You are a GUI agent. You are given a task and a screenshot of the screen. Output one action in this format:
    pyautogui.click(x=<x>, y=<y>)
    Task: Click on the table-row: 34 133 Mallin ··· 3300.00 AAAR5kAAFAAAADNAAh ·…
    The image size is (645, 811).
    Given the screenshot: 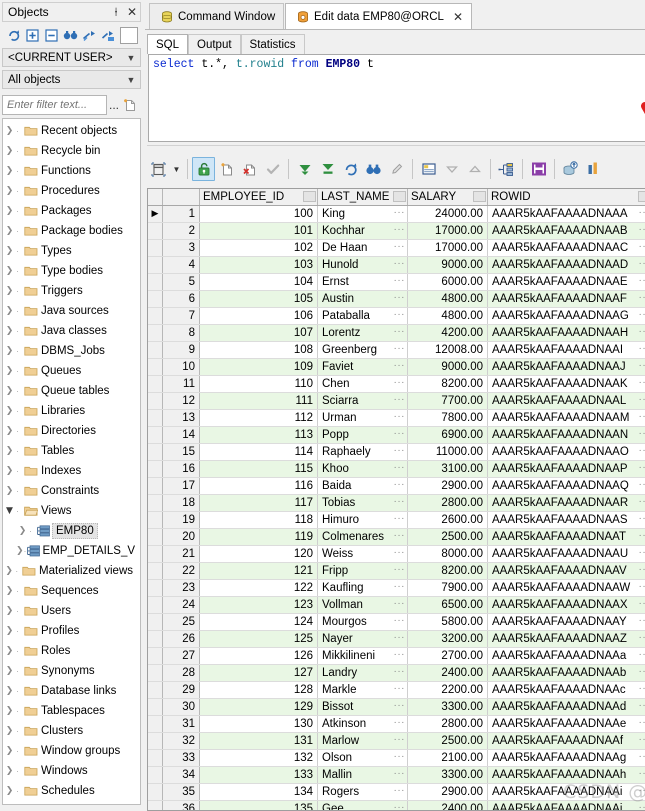 What is the action you would take?
    pyautogui.click(x=396, y=775)
    